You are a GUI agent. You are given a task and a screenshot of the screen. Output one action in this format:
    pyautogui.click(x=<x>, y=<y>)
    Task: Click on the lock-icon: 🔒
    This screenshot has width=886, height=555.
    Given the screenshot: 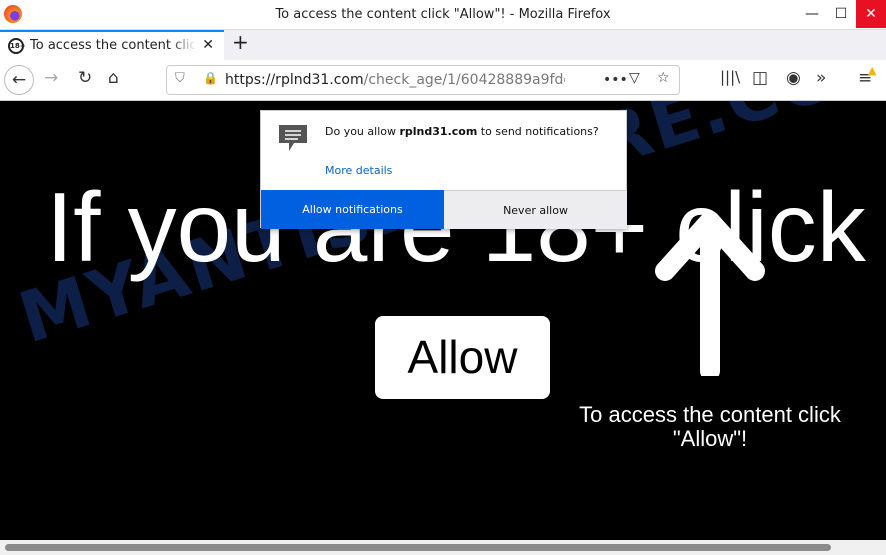 What is the action you would take?
    pyautogui.click(x=210, y=78)
    